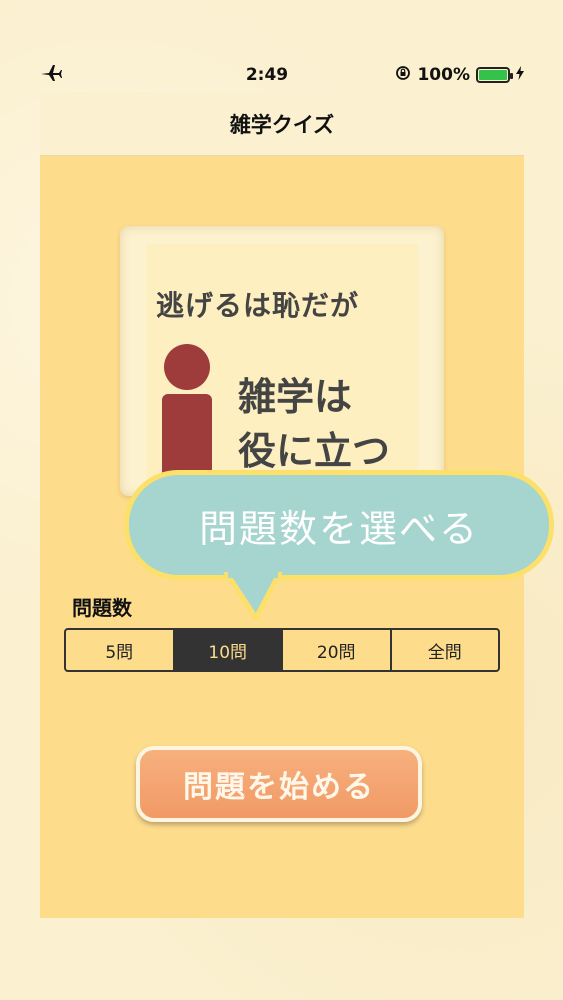  I want to click on book-title-line1: 逃げるは恥だが, so click(258, 305).